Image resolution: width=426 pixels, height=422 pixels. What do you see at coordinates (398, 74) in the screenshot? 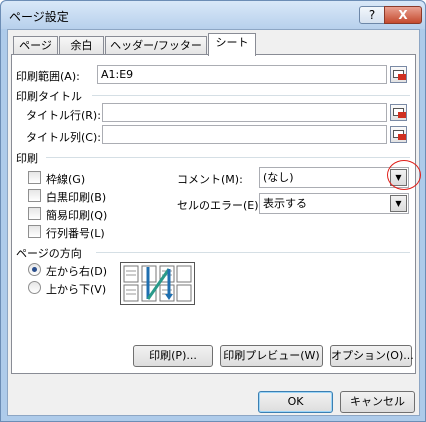
I see `print-area-ref-icon` at bounding box center [398, 74].